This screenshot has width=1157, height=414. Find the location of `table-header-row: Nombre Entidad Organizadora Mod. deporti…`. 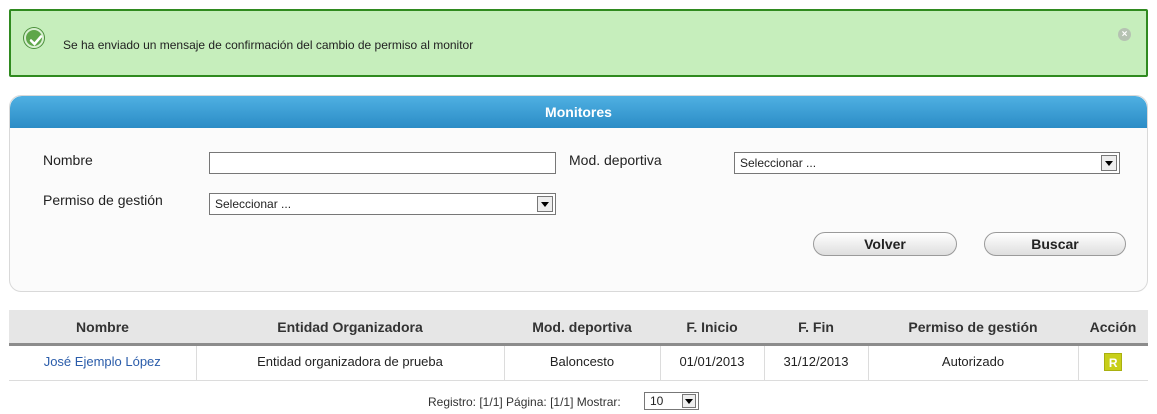

table-header-row: Nombre Entidad Organizadora Mod. deporti… is located at coordinates (578, 327).